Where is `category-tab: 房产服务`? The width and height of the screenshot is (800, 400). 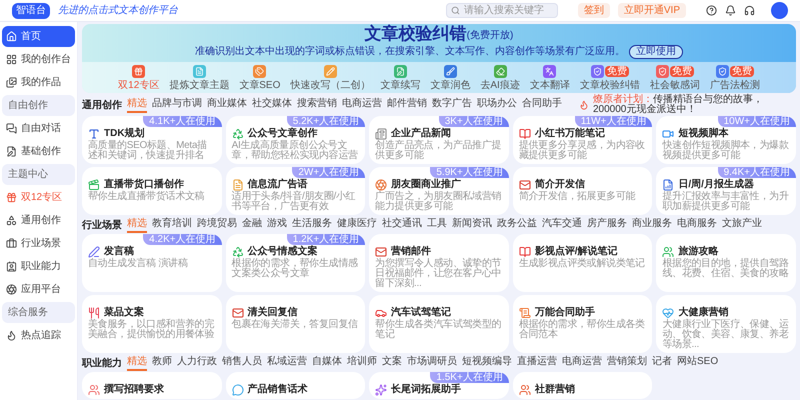
category-tab: 房产服务 is located at coordinates (607, 225).